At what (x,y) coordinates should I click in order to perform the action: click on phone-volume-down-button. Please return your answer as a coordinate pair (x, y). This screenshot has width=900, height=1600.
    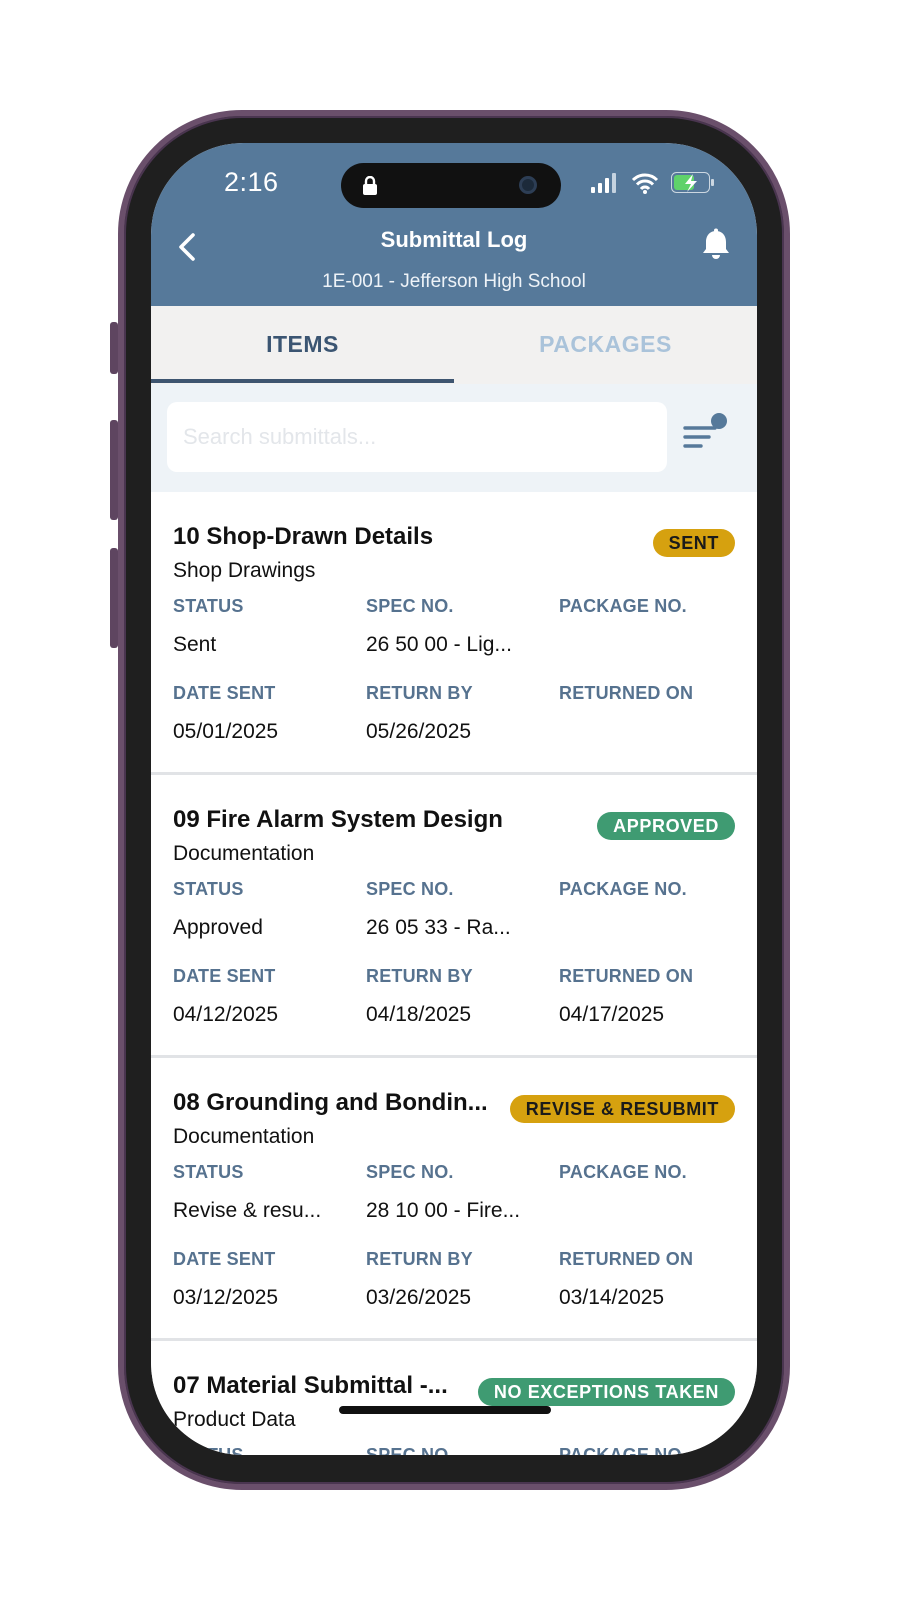
    Looking at the image, I should click on (114, 598).